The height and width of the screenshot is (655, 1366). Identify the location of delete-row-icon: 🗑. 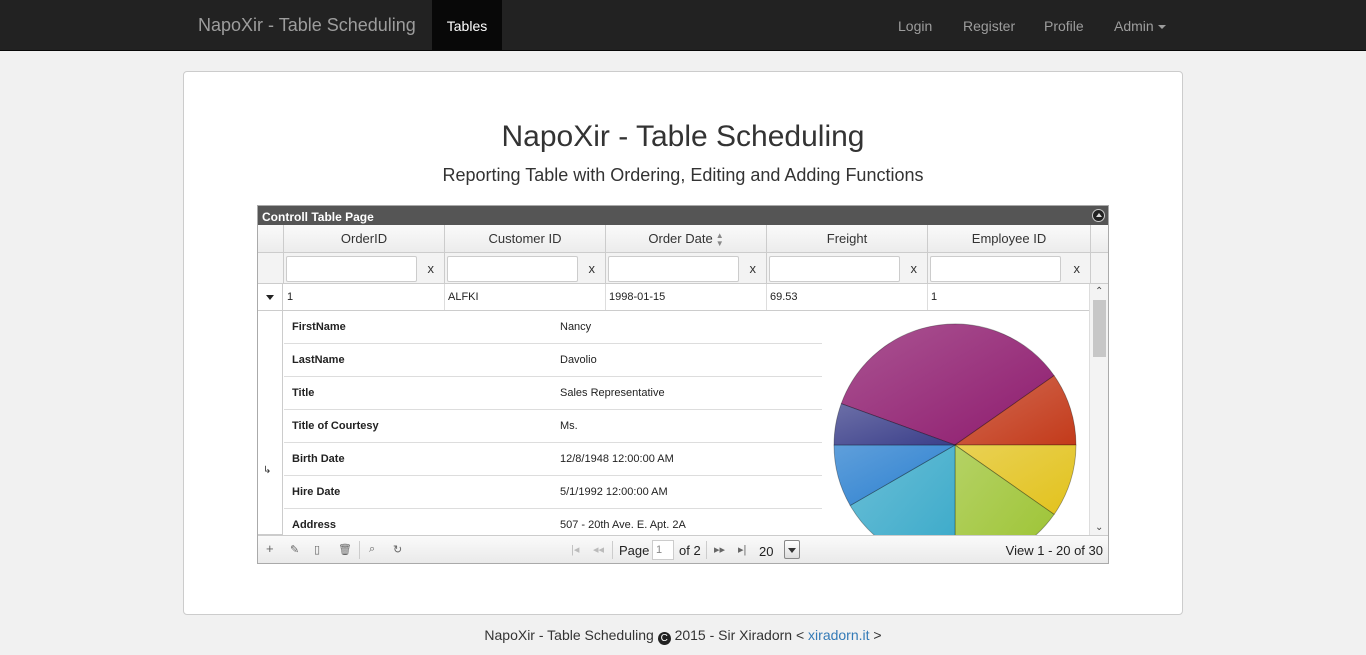
(345, 549).